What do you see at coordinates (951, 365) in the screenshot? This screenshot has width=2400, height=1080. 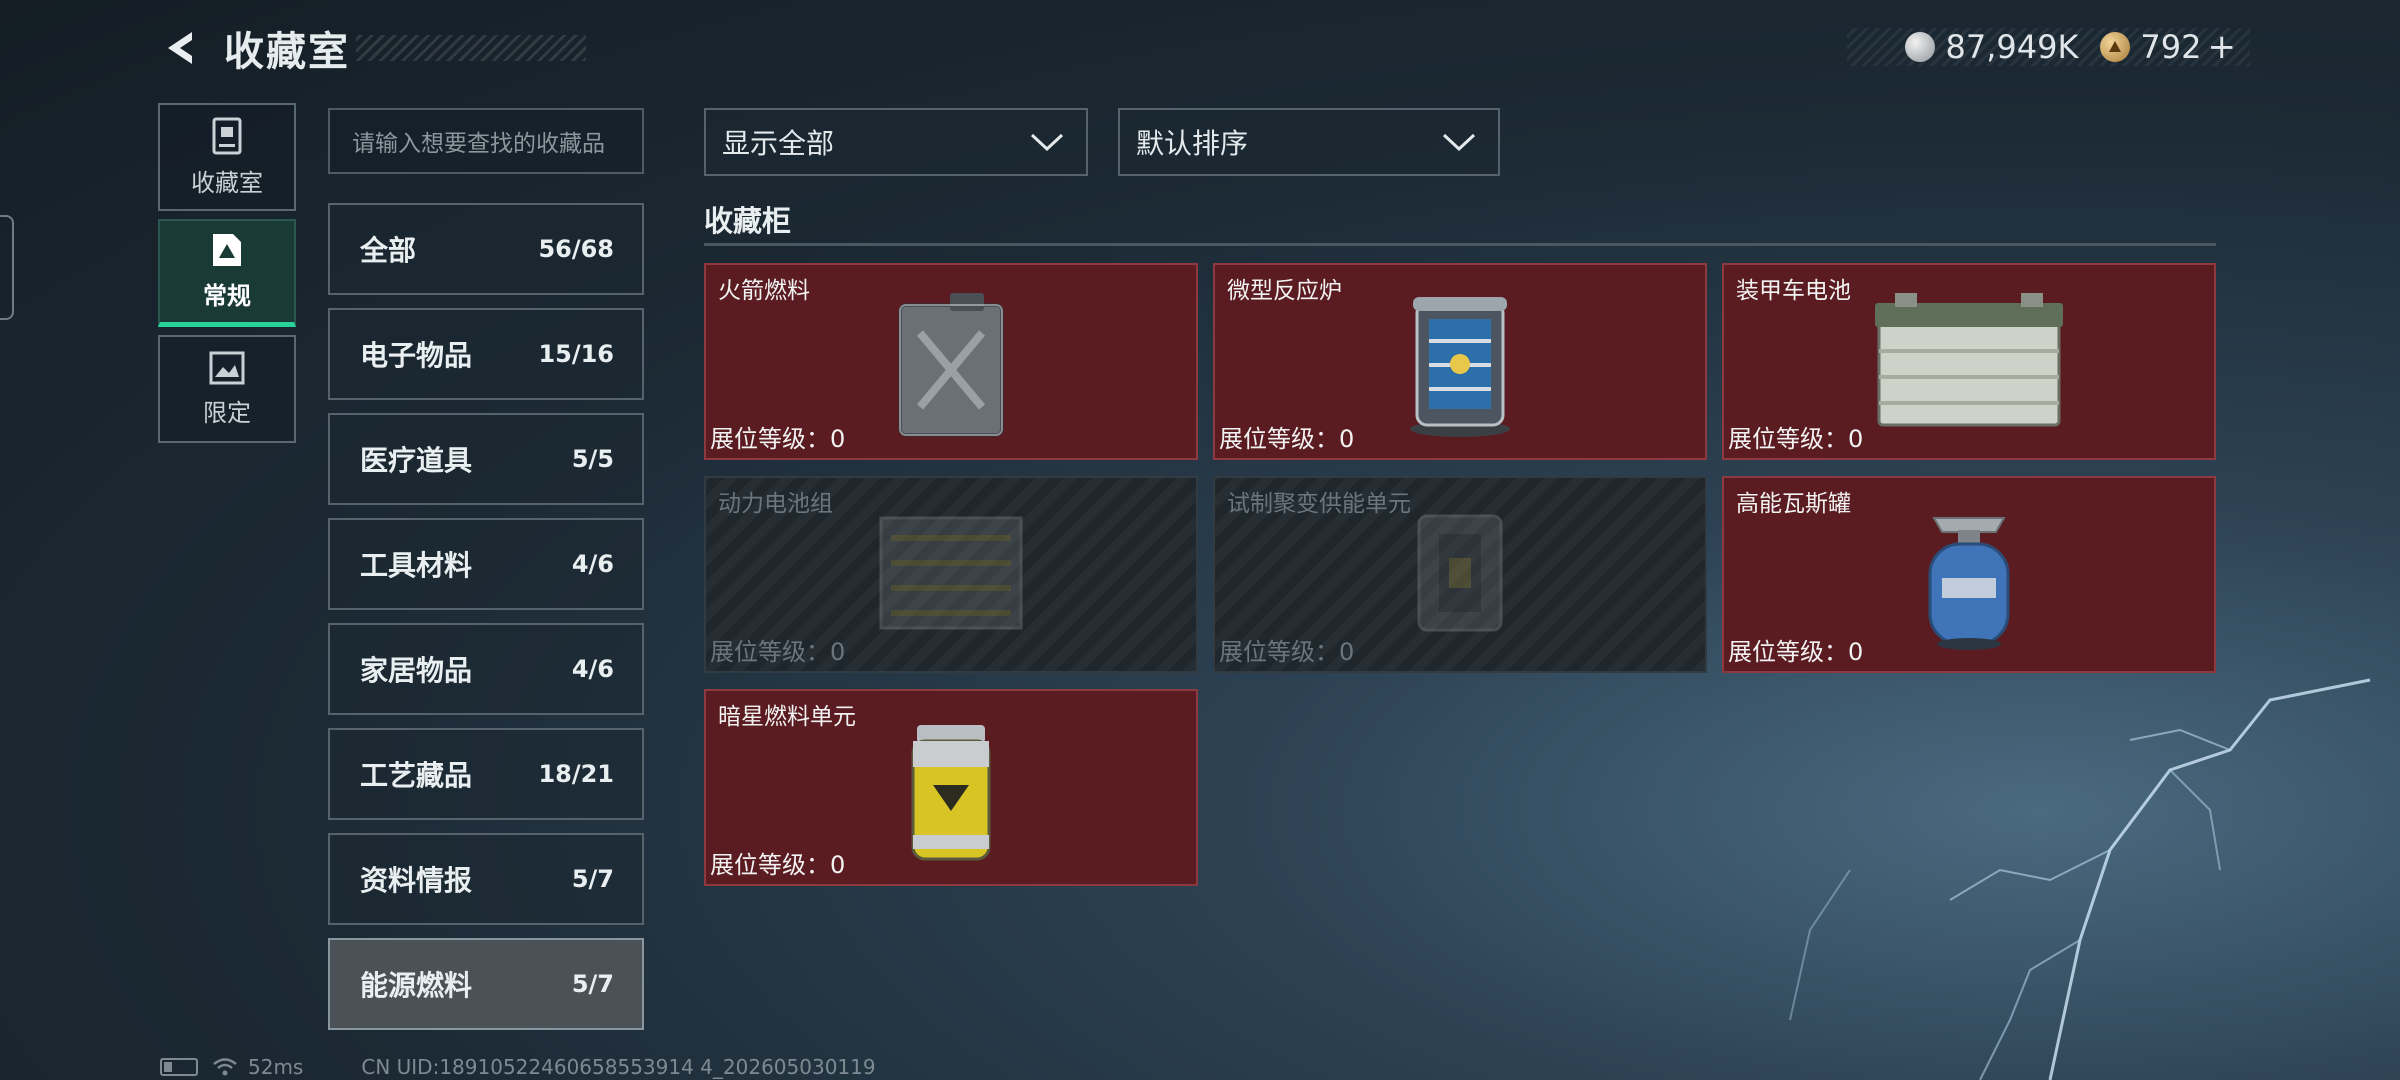 I see `fuel-canister-icon` at bounding box center [951, 365].